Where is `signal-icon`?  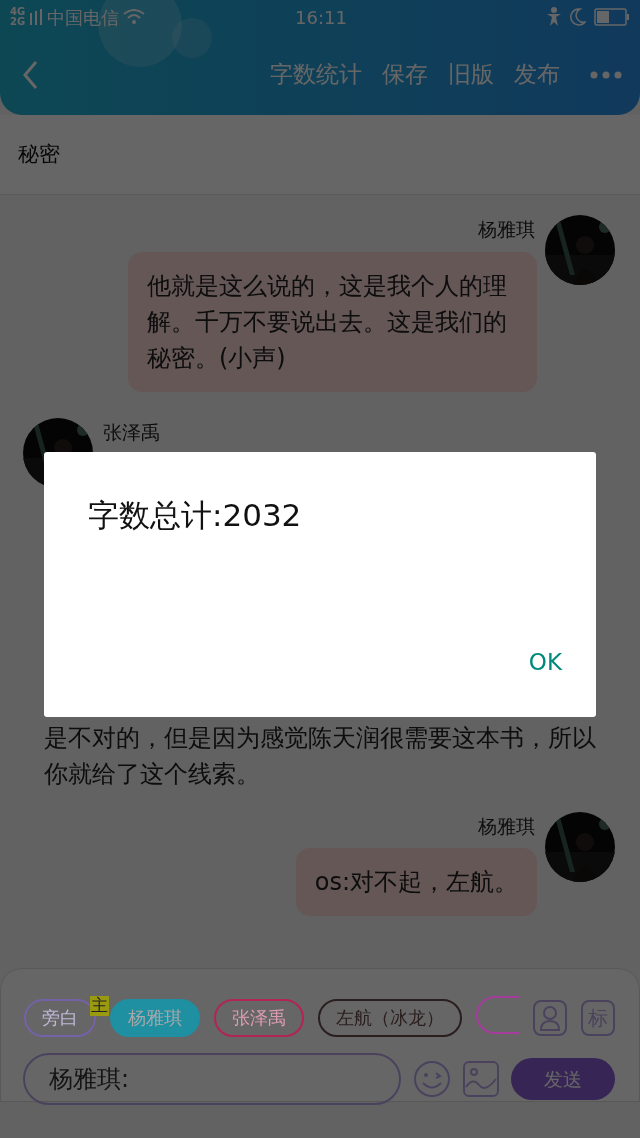 signal-icon is located at coordinates (36, 17).